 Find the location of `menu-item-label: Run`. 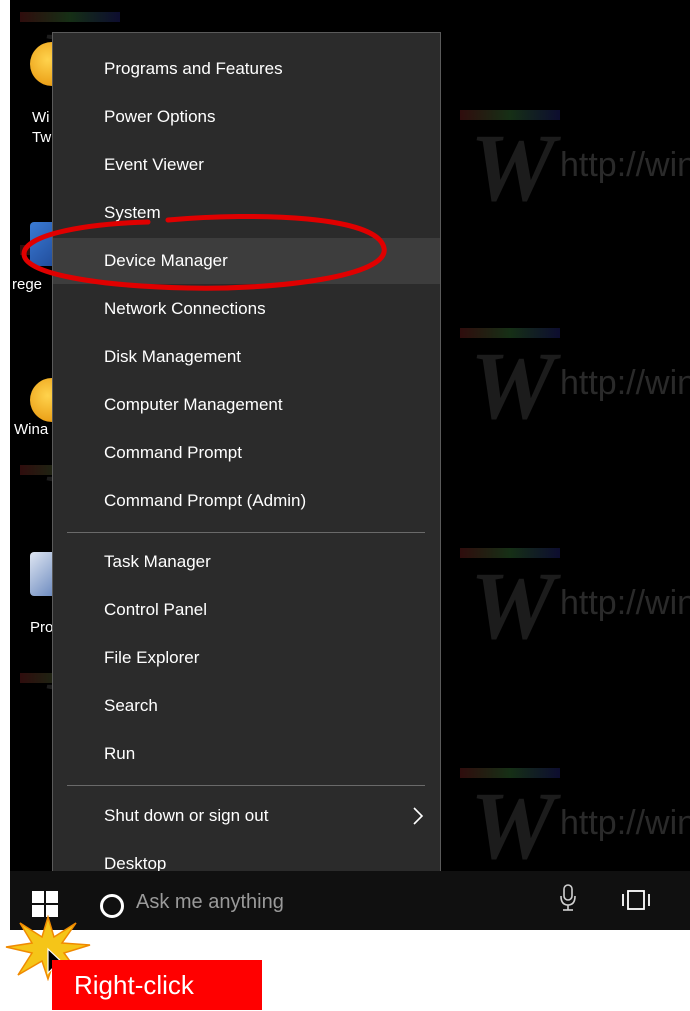

menu-item-label: Run is located at coordinates (120, 753).